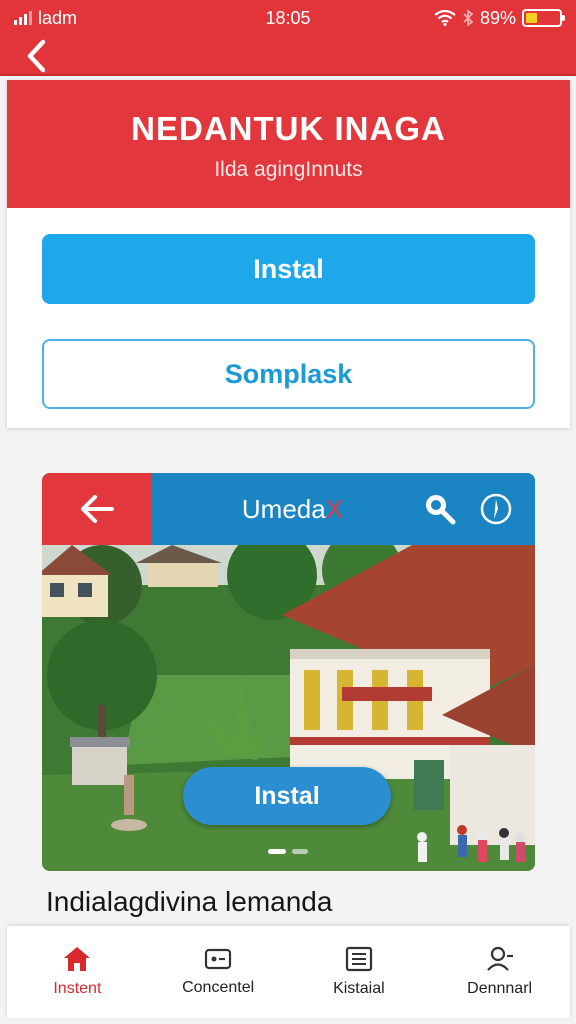  What do you see at coordinates (218, 959) in the screenshot?
I see `card-icon` at bounding box center [218, 959].